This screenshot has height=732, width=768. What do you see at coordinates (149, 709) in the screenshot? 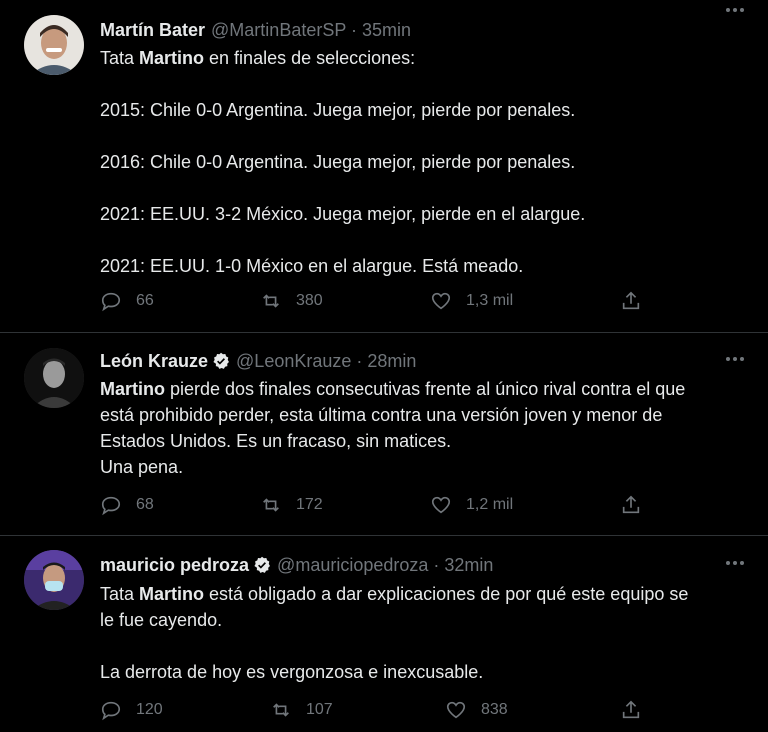
I see `reply-count: 120` at bounding box center [149, 709].